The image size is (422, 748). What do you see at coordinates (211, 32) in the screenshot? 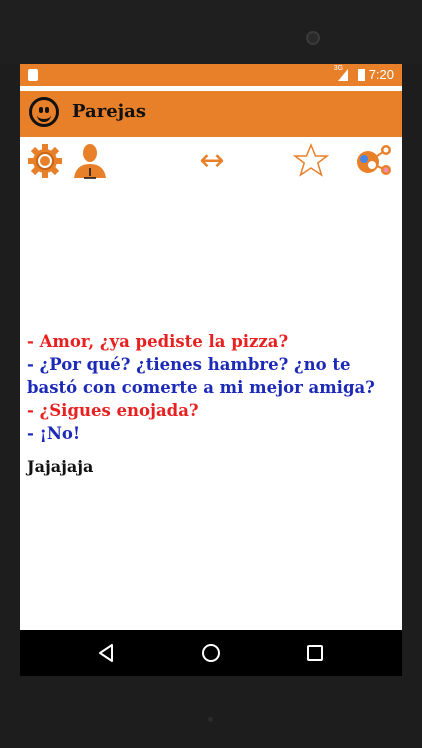
I see `device-top-bezel` at bounding box center [211, 32].